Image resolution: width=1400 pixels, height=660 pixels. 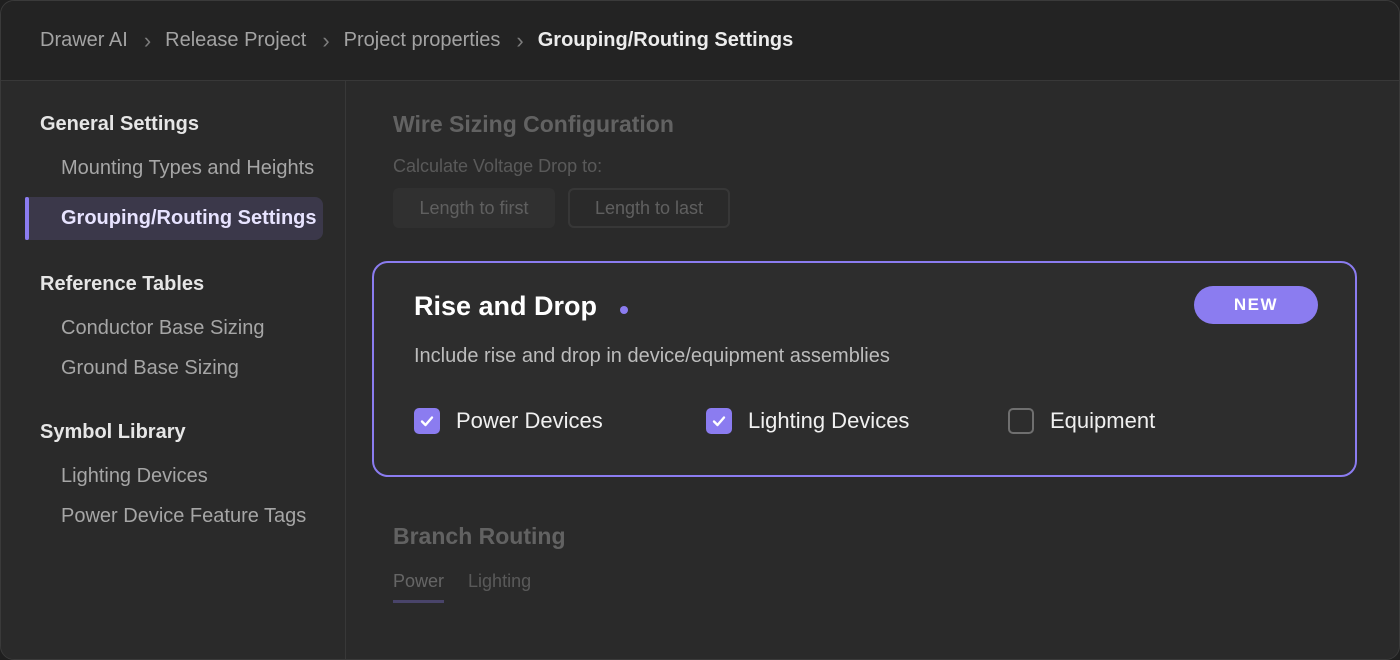 I want to click on breadcrumb-drawer-ai: Drawer AI, so click(x=84, y=40).